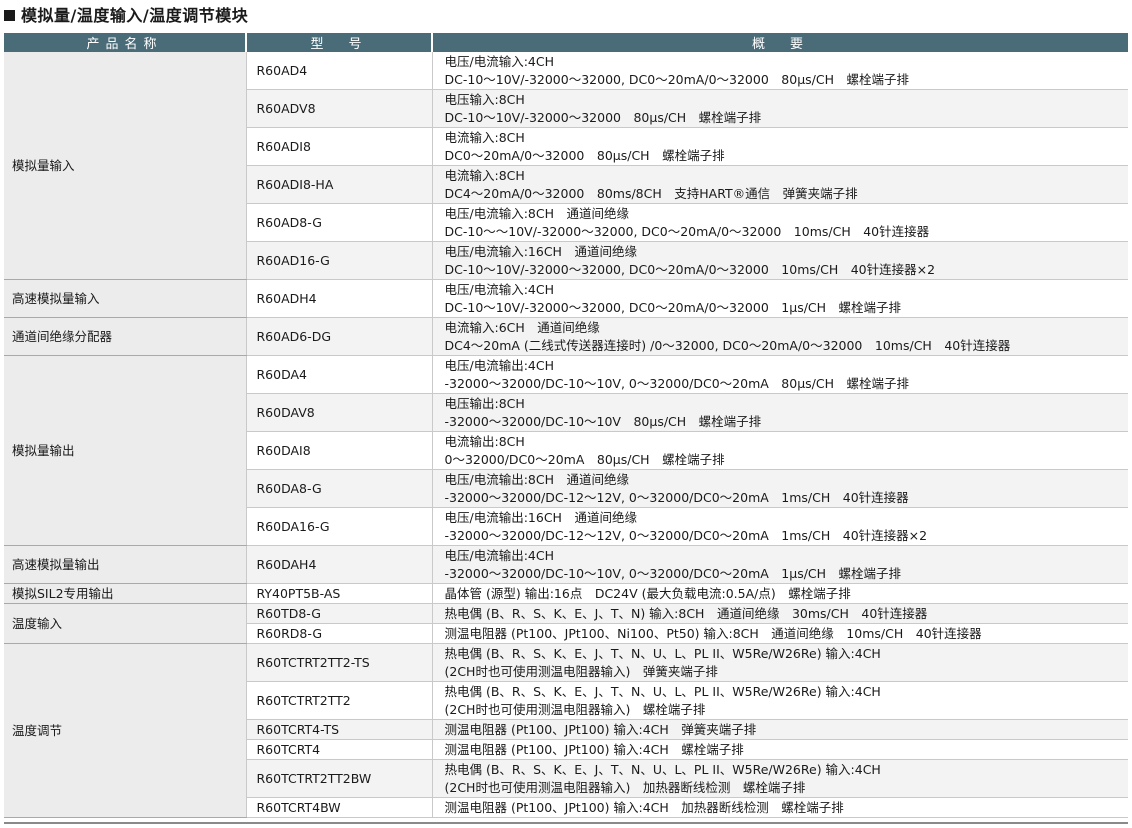 The height and width of the screenshot is (828, 1132). I want to click on summary-line: 电压输入:8CH, so click(484, 99).